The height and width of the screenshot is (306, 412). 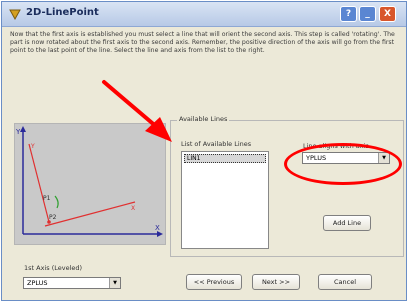 I want to click on minimize-button: _, so click(x=367, y=14).